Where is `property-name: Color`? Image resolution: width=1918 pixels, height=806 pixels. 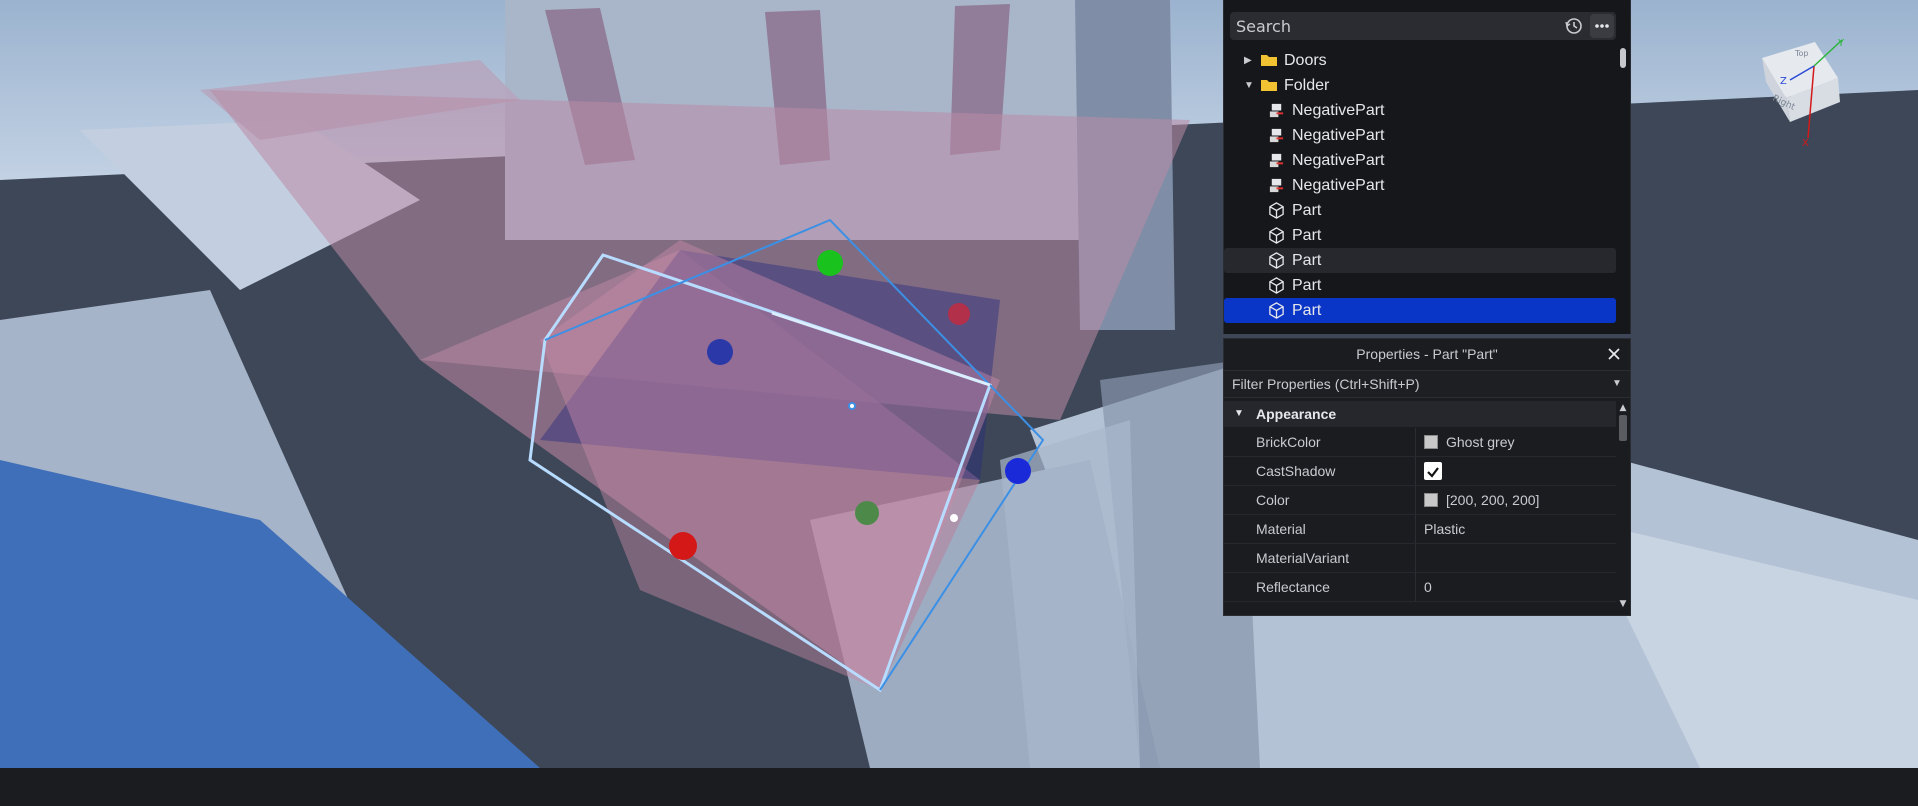
property-name: Color is located at coordinates (1273, 500).